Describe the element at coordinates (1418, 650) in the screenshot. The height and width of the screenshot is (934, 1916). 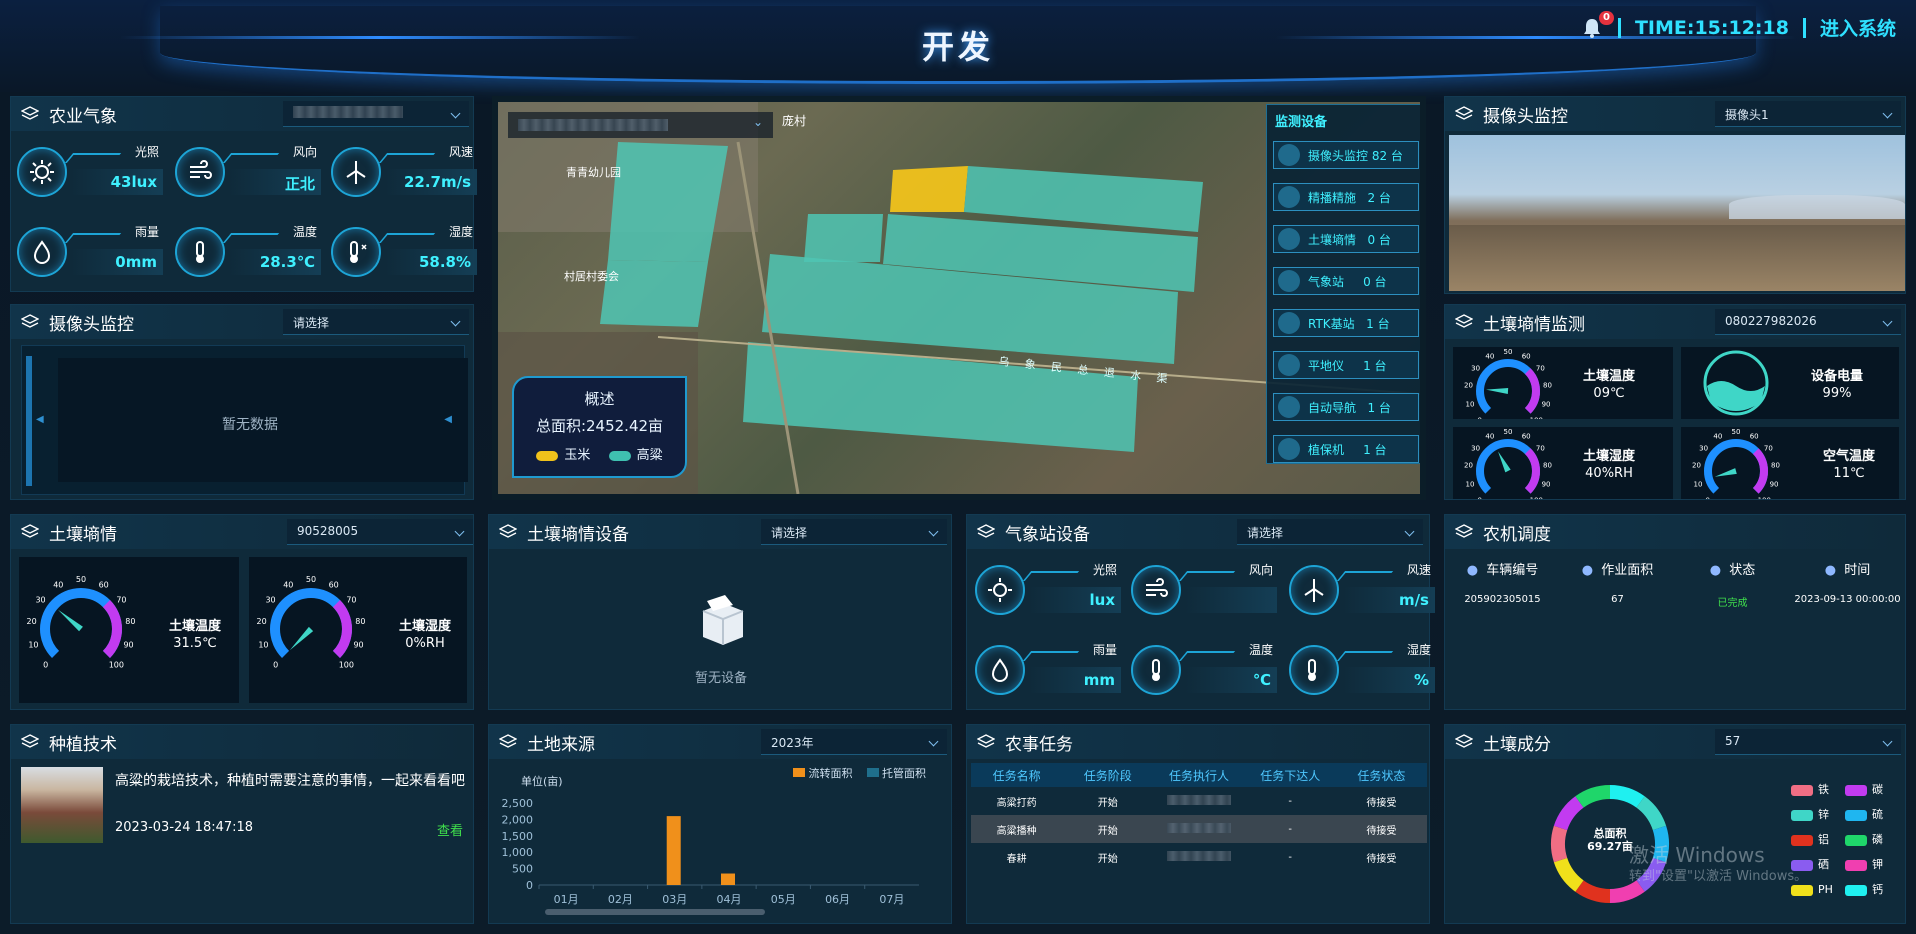
I see `station-label: 湿度` at that location.